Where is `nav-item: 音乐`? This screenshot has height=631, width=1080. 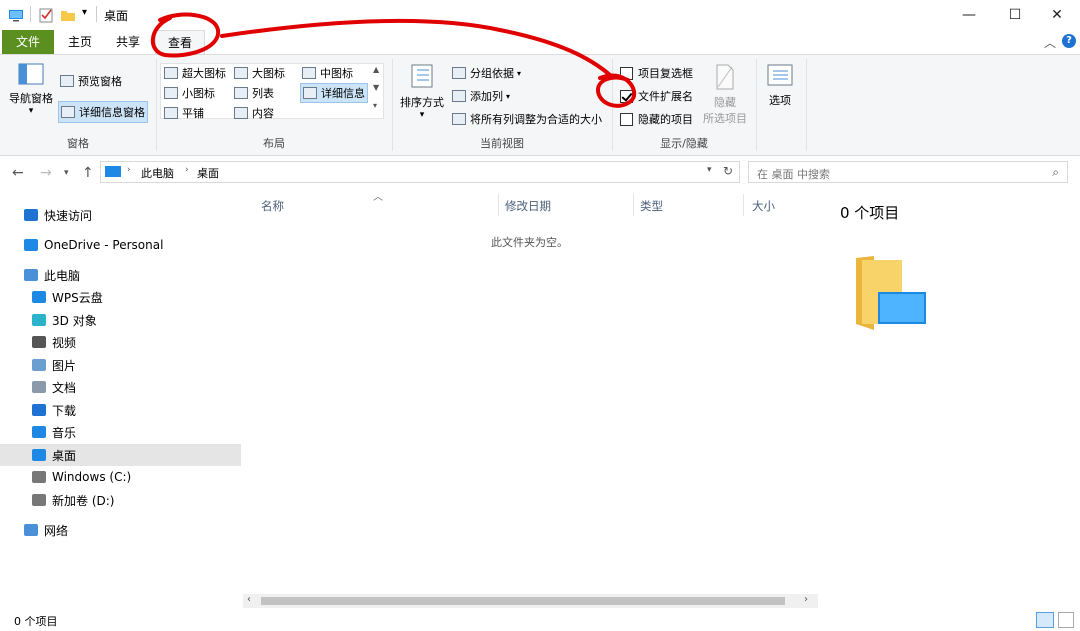 nav-item: 音乐 is located at coordinates (120, 432).